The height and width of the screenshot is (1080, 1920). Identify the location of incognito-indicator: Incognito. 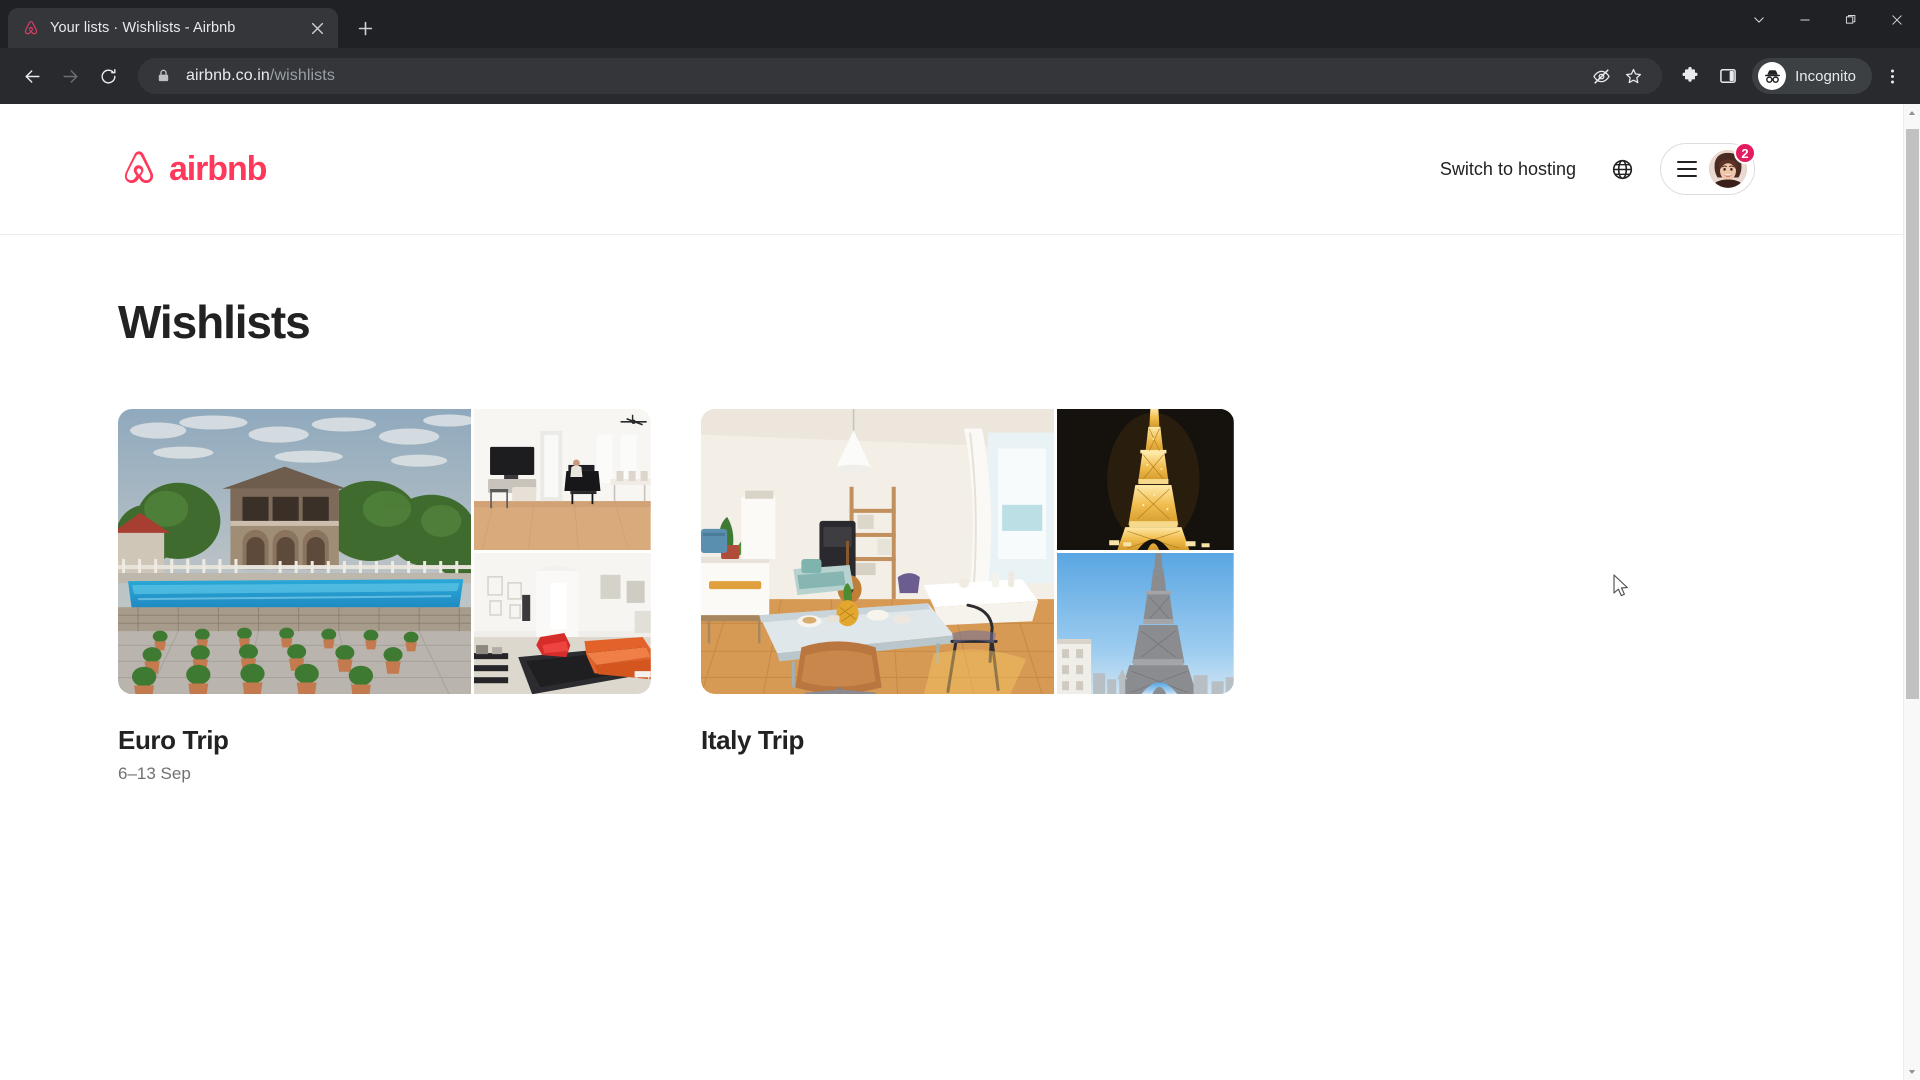
(1812, 76).